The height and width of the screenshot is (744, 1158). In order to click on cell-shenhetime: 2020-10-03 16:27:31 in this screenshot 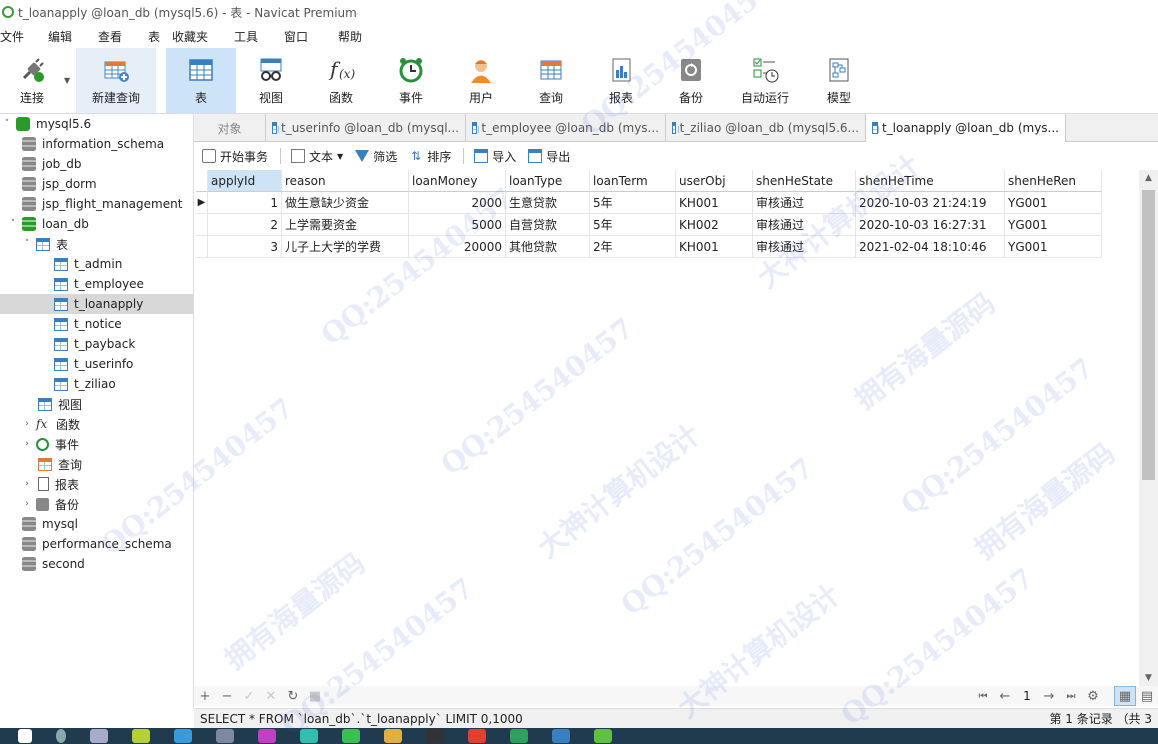, I will do `click(930, 225)`.